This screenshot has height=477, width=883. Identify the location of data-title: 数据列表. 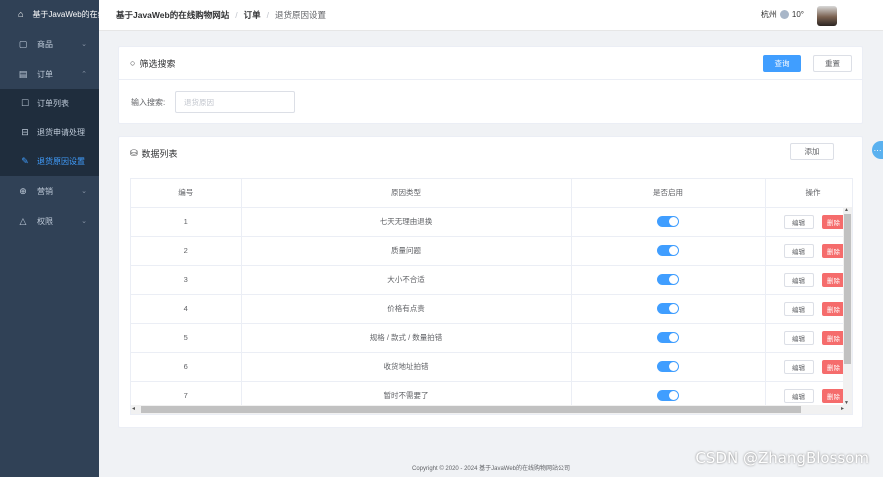
(159, 154).